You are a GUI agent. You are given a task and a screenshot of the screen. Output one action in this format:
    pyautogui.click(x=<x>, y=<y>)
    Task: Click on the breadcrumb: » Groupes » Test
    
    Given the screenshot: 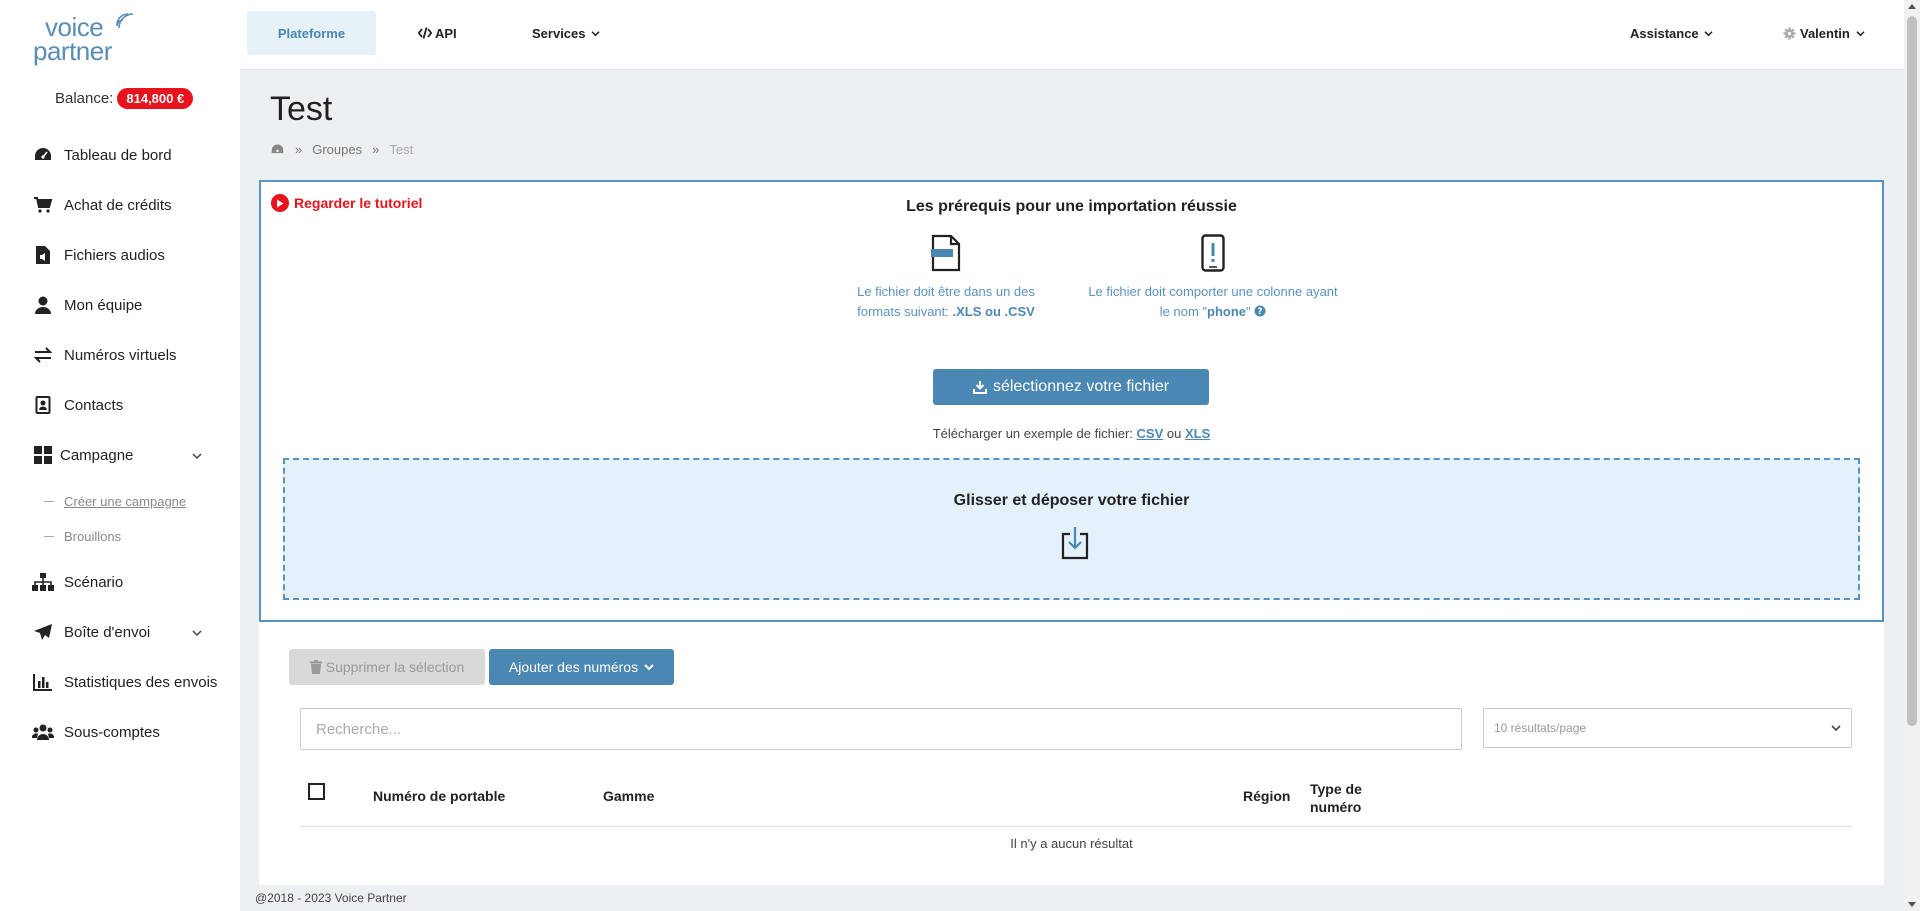 What is the action you would take?
    pyautogui.click(x=341, y=149)
    